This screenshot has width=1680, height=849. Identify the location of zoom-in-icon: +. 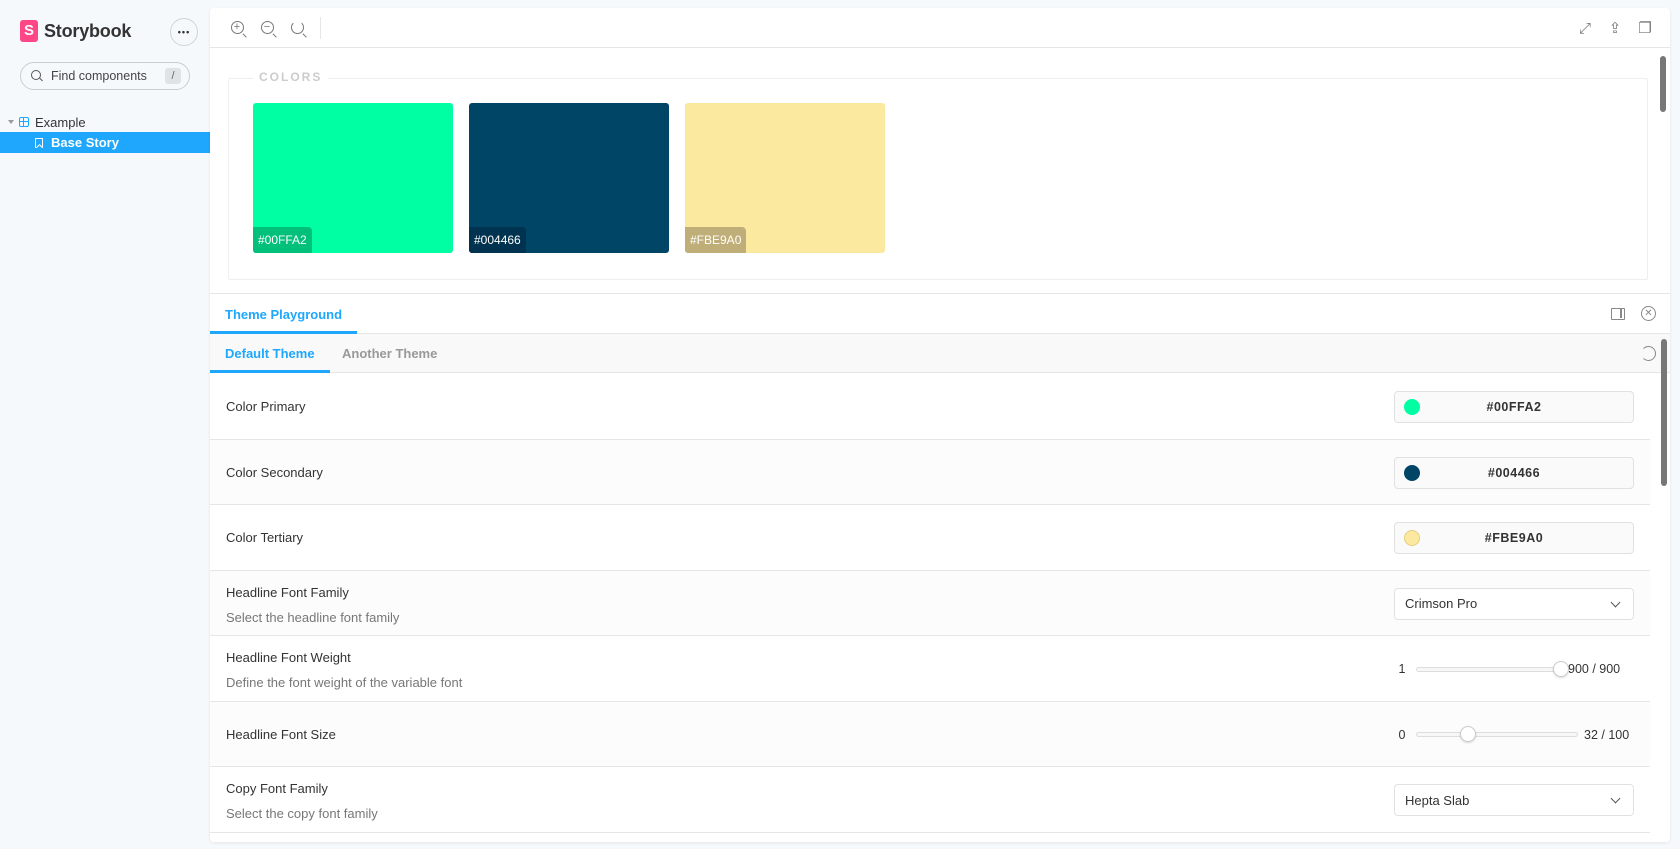
(237, 27).